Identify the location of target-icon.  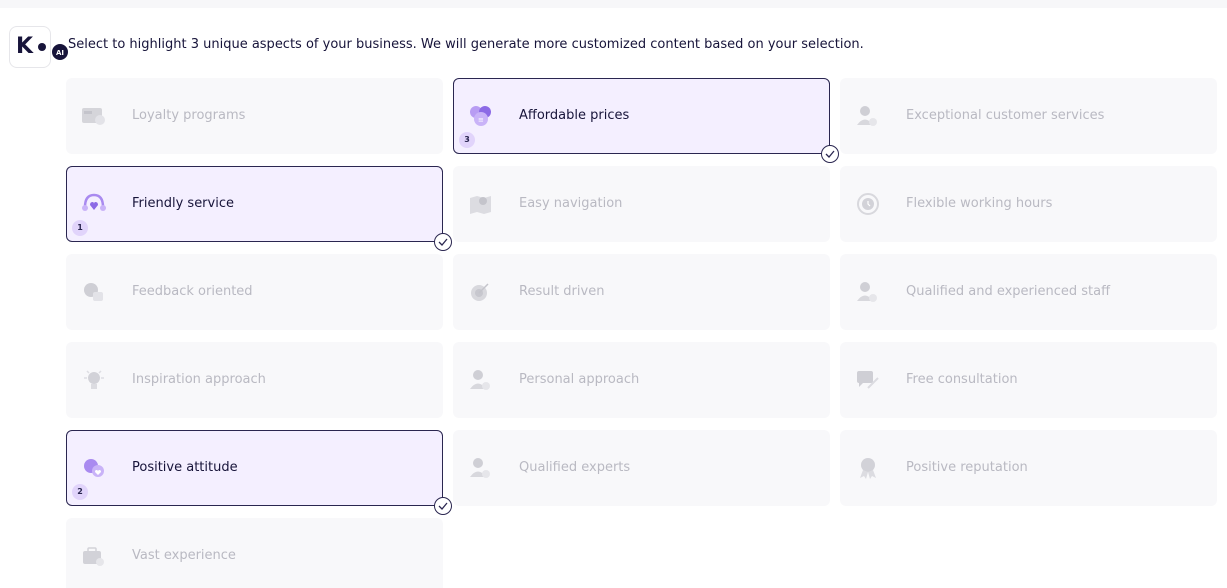
(481, 292).